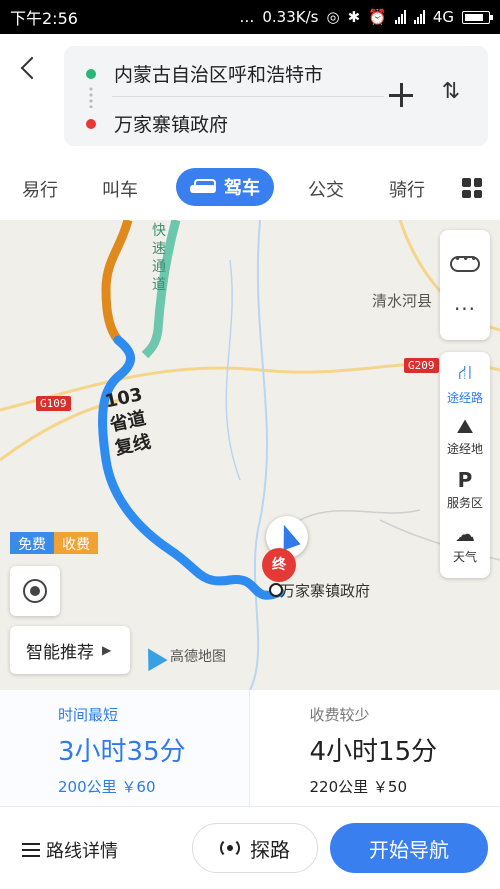 This screenshot has height=889, width=500. What do you see at coordinates (242, 188) in the screenshot?
I see `tab-drive-label: 驾车` at bounding box center [242, 188].